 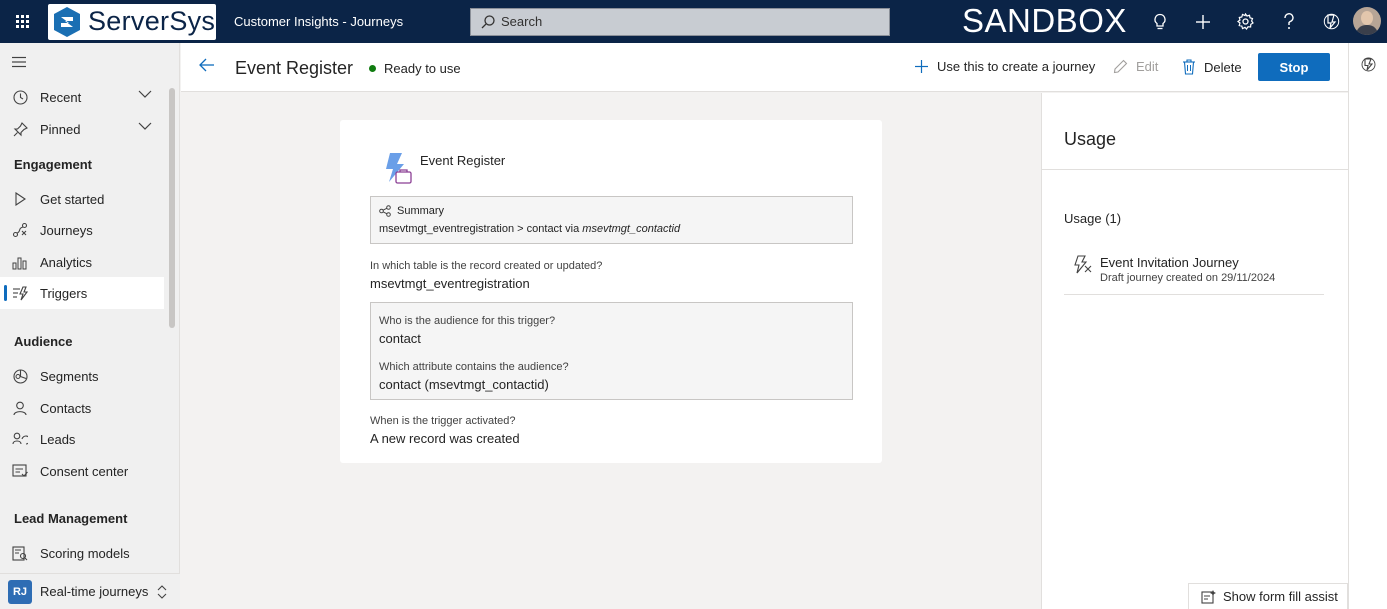 I want to click on delete-label: Delete, so click(x=1223, y=67).